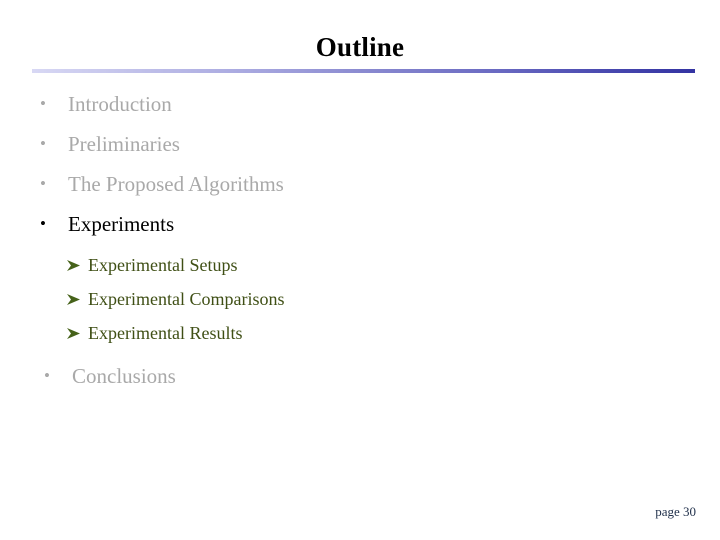 The width and height of the screenshot is (720, 540). I want to click on outline-item-conclusions: • Conclusions, so click(360, 376).